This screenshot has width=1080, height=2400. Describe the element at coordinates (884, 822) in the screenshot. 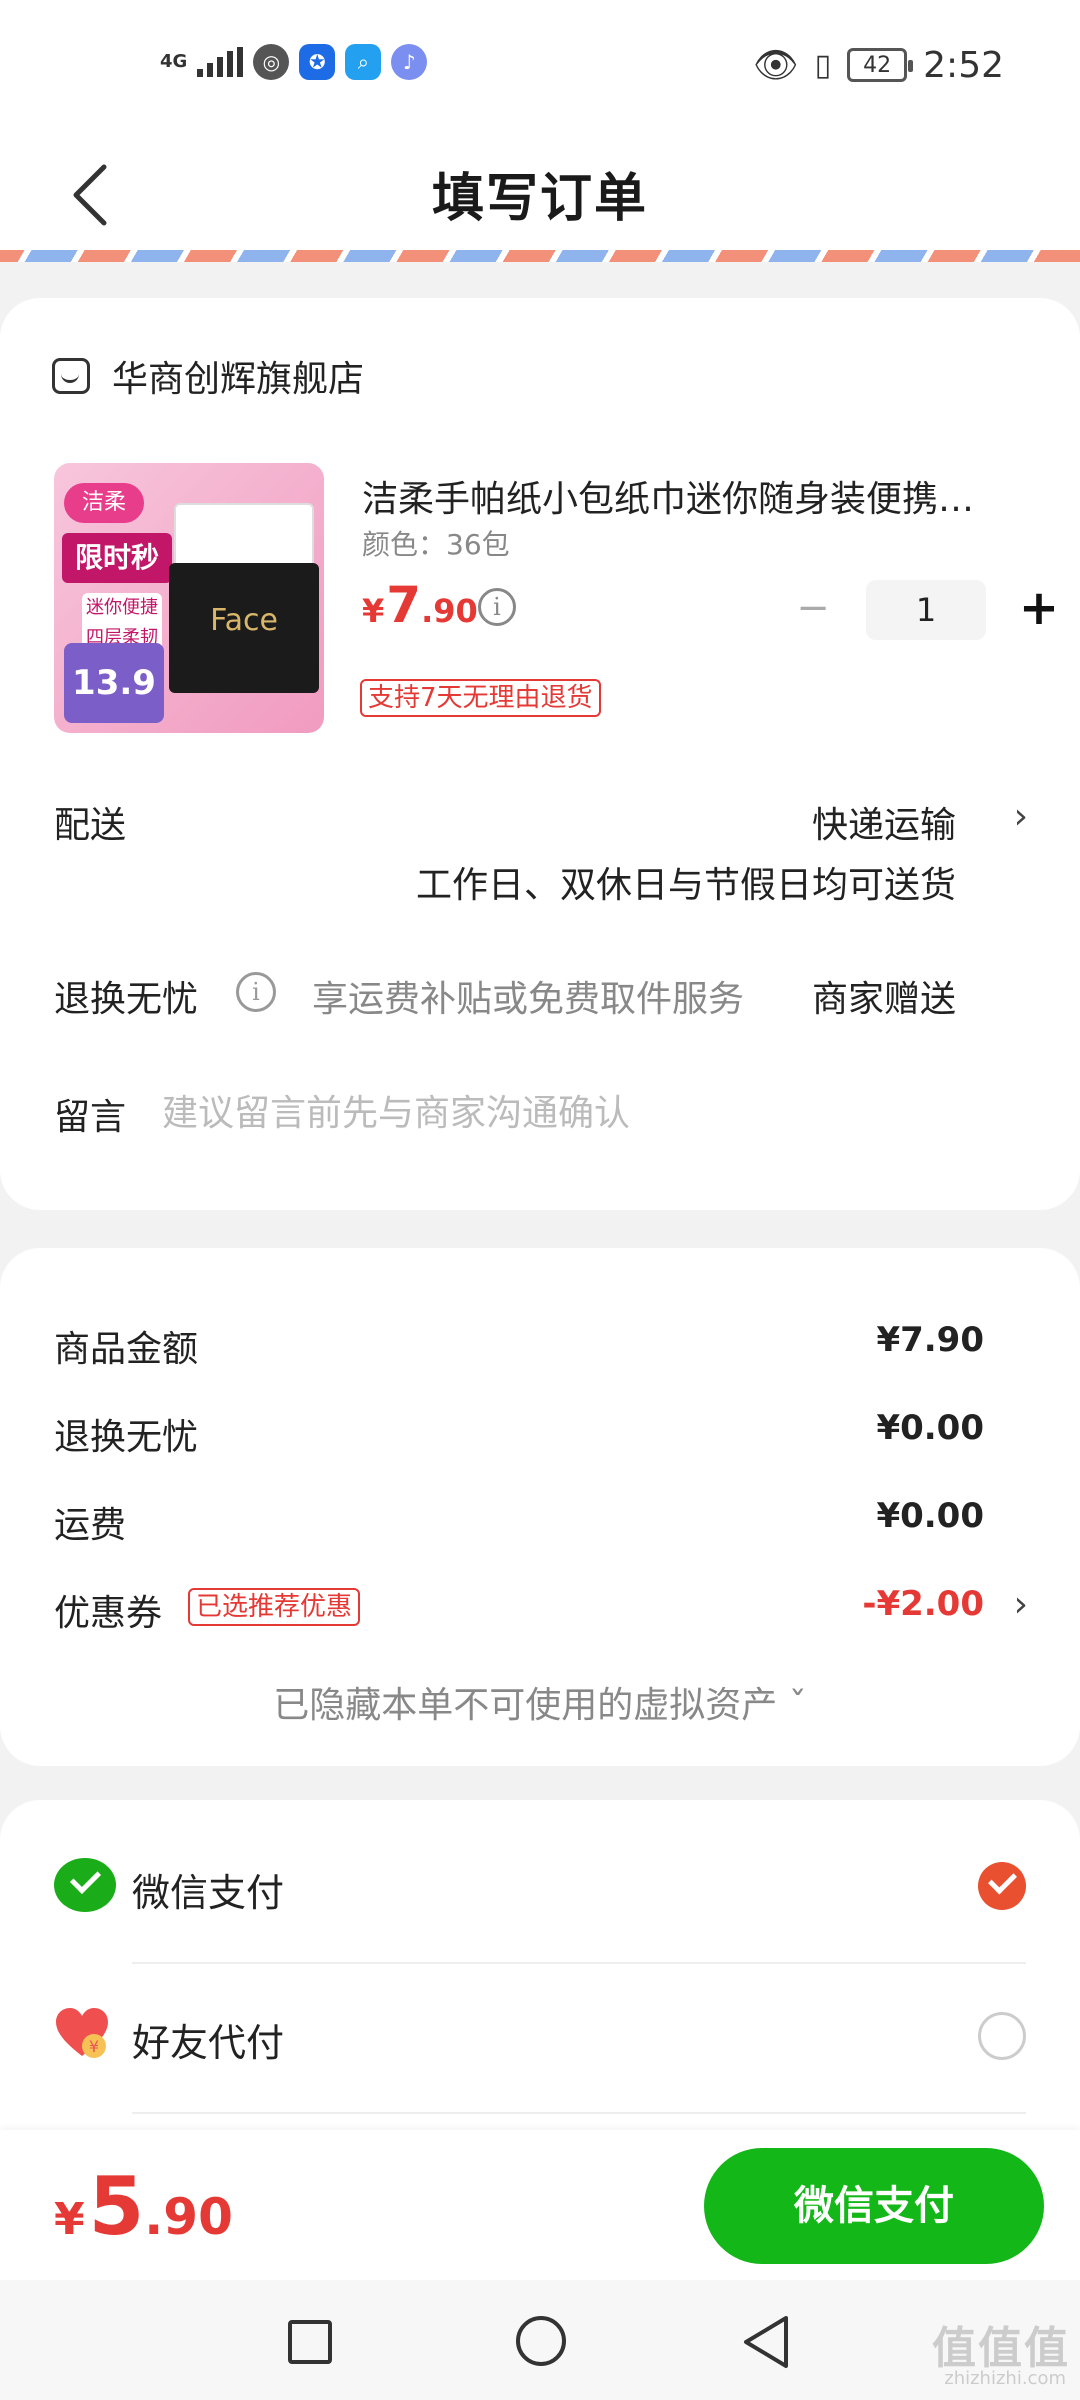

I see `delivery-method: 快递运输` at that location.